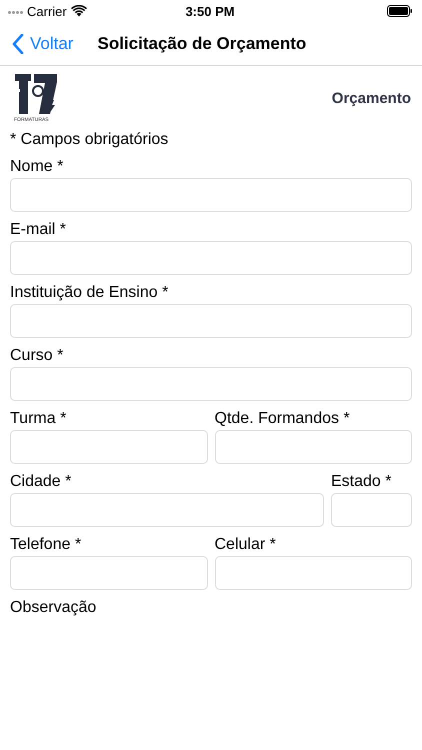  What do you see at coordinates (39, 230) in the screenshot?
I see `field-label: E-mail *` at bounding box center [39, 230].